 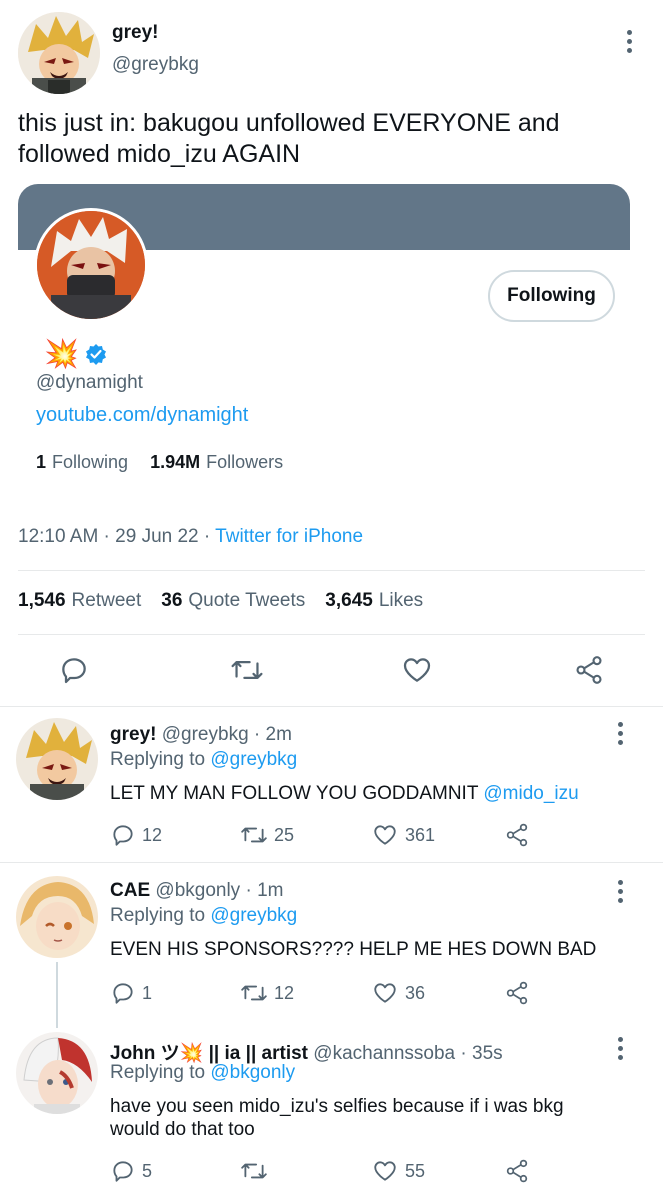 What do you see at coordinates (209, 1053) in the screenshot?
I see `reply-author-name: John ツ💥 || ia || artist` at bounding box center [209, 1053].